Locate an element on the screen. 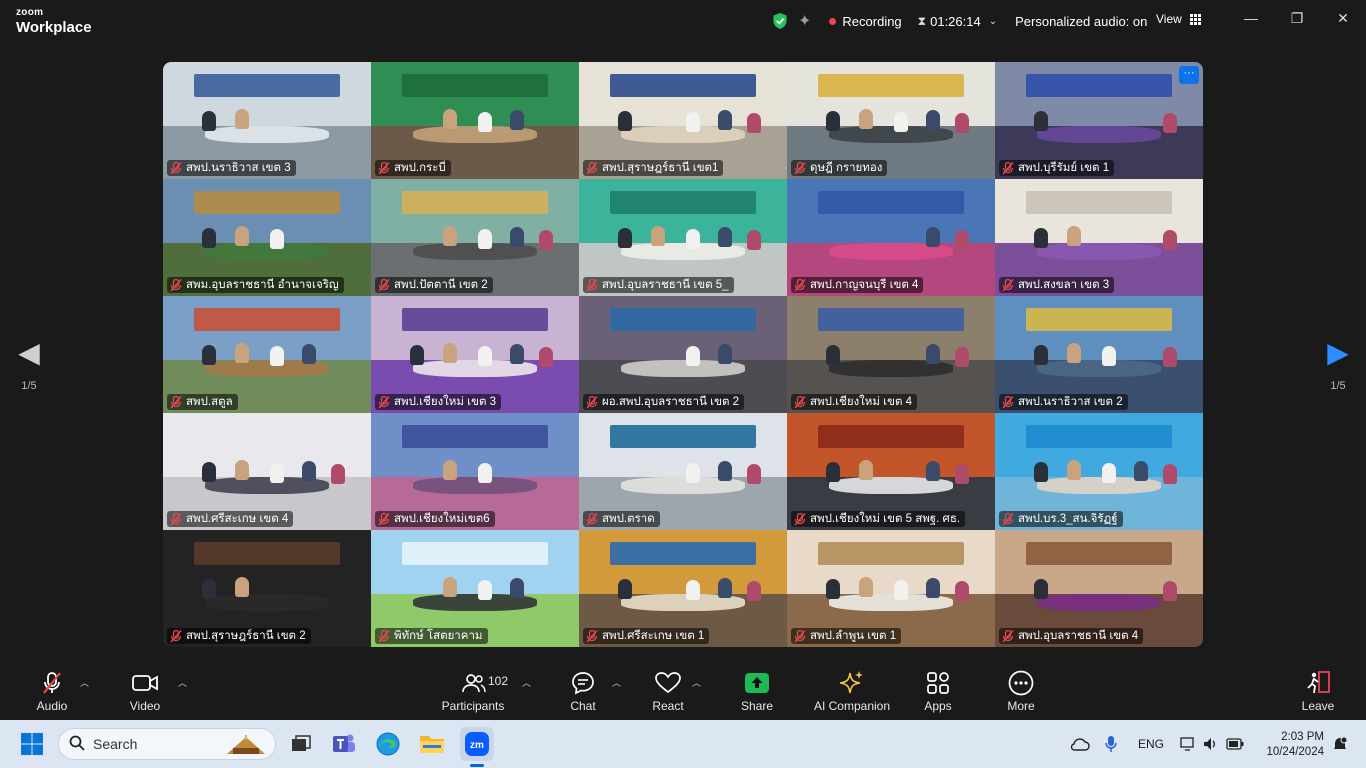  meeting-timer: ⧗ 01:26:14 ⌄ is located at coordinates (957, 21).